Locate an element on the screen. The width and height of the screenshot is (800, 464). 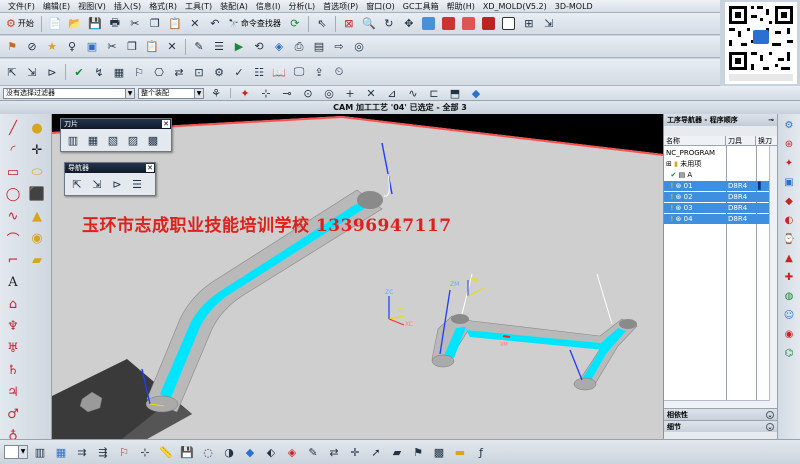
view-right-icon is located at coordinates (489, 24).